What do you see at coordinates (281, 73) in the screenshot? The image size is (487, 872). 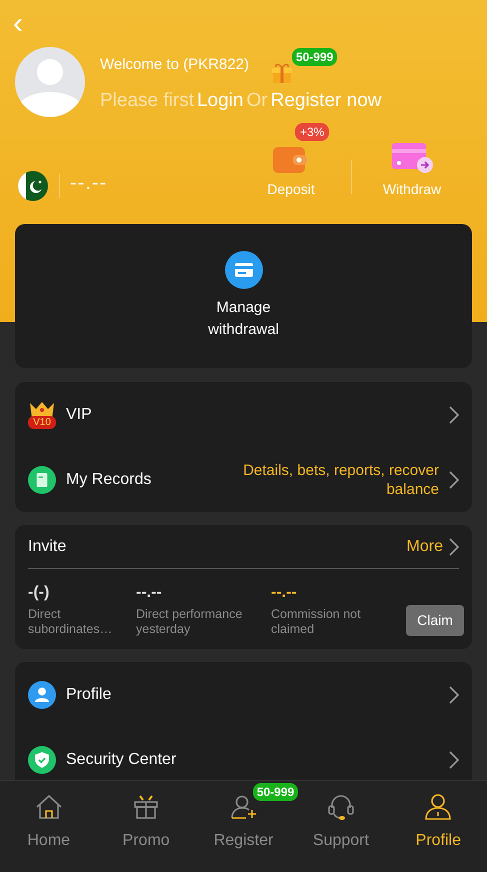 I see `gift-icon` at bounding box center [281, 73].